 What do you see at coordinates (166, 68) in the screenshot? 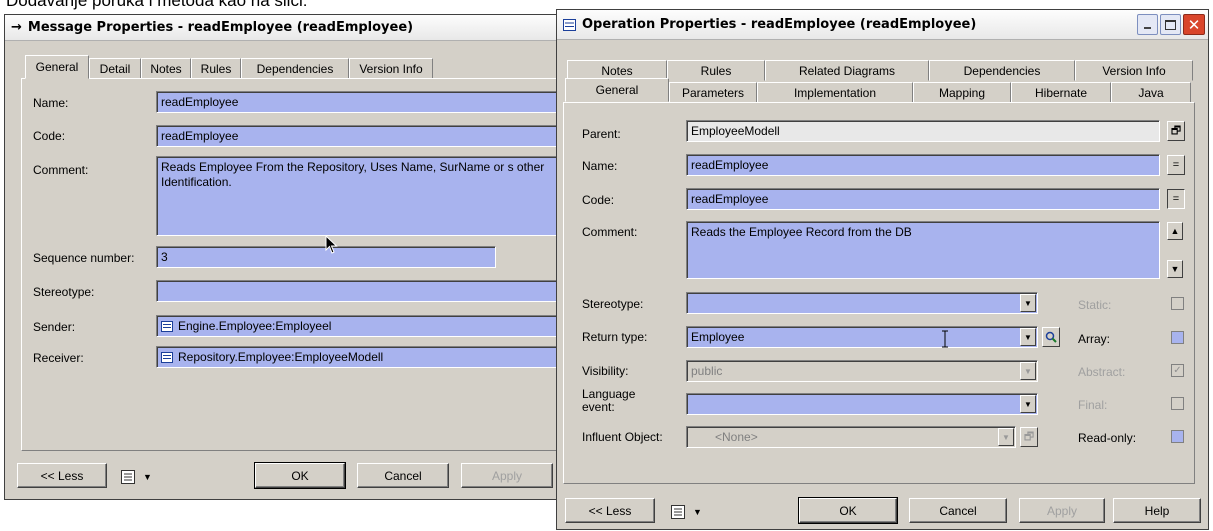
I see `msg-tab-notes: Notes` at bounding box center [166, 68].